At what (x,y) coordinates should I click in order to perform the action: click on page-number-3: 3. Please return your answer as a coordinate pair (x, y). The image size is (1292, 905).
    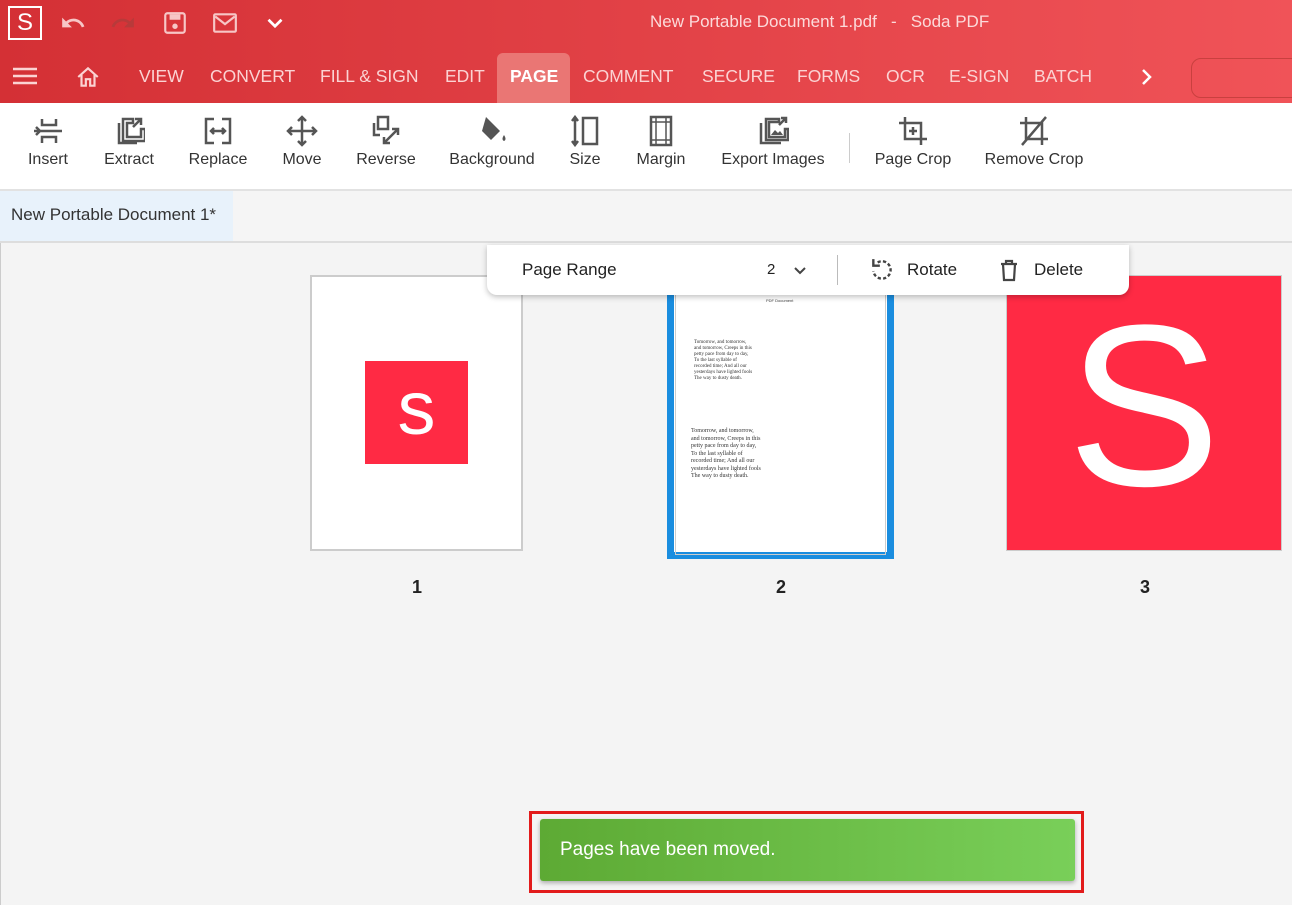
    Looking at the image, I should click on (1144, 587).